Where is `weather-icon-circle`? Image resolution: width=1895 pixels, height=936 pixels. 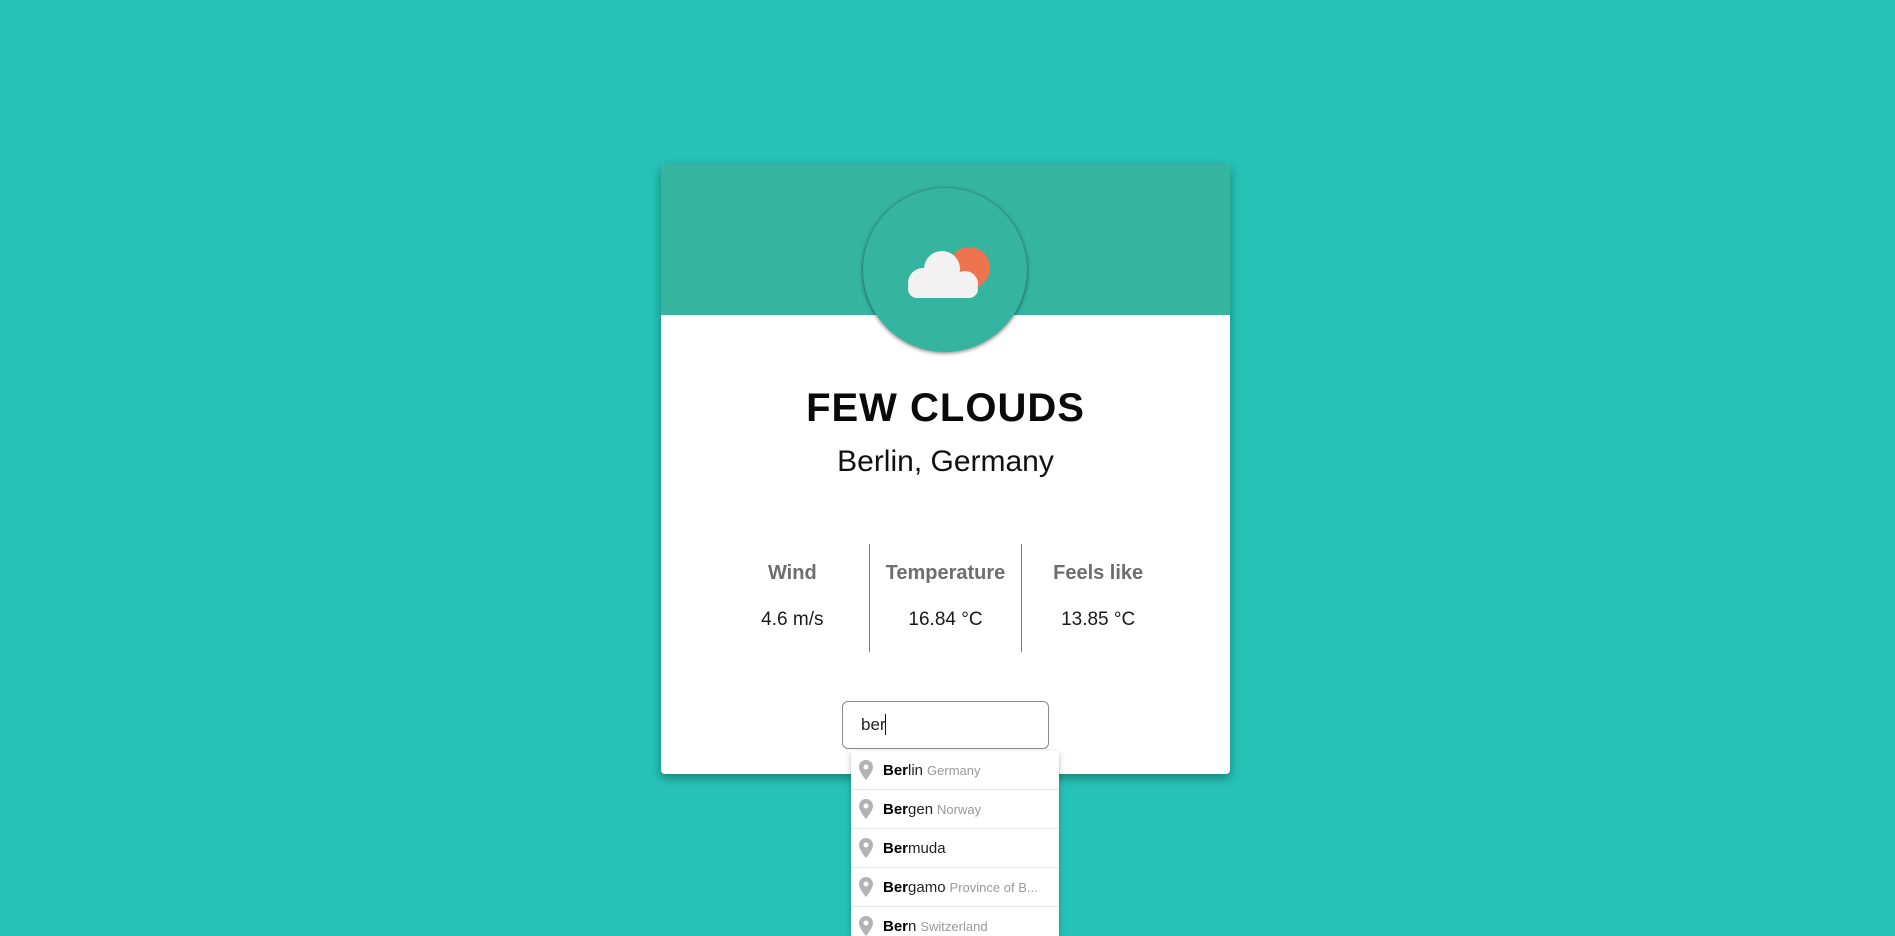 weather-icon-circle is located at coordinates (945, 270).